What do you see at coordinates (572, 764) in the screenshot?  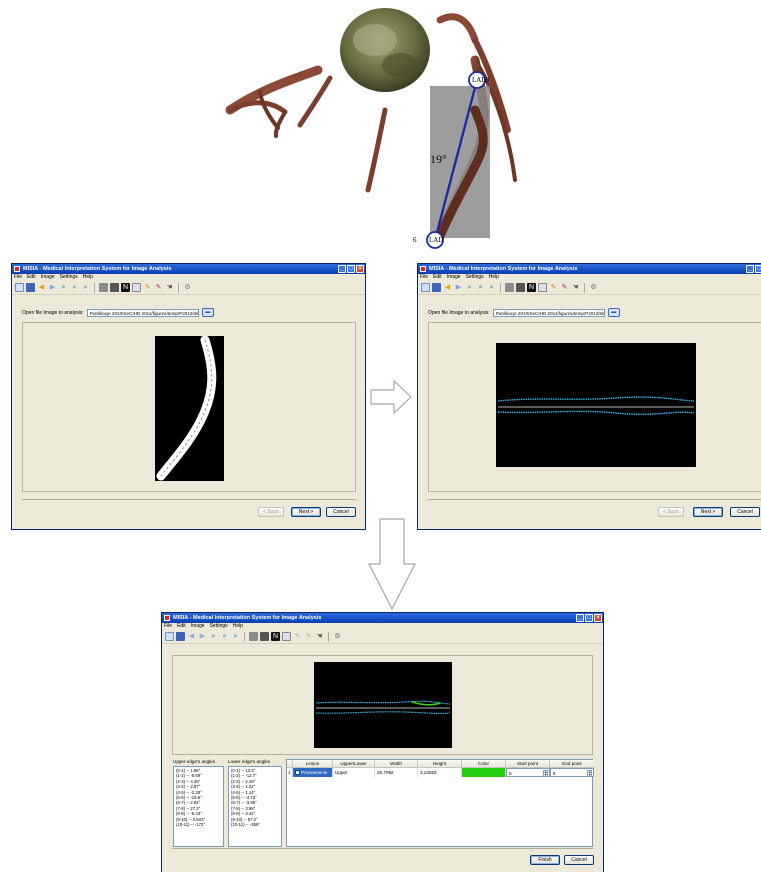 I see `column-header-end-point: End point` at bounding box center [572, 764].